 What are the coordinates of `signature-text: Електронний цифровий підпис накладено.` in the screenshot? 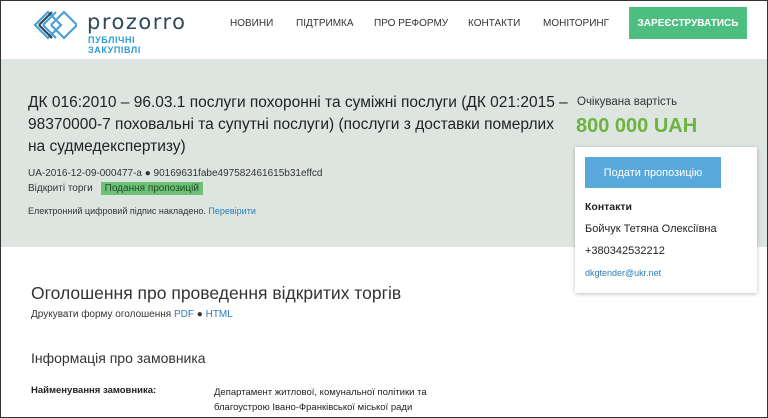 It's located at (117, 211).